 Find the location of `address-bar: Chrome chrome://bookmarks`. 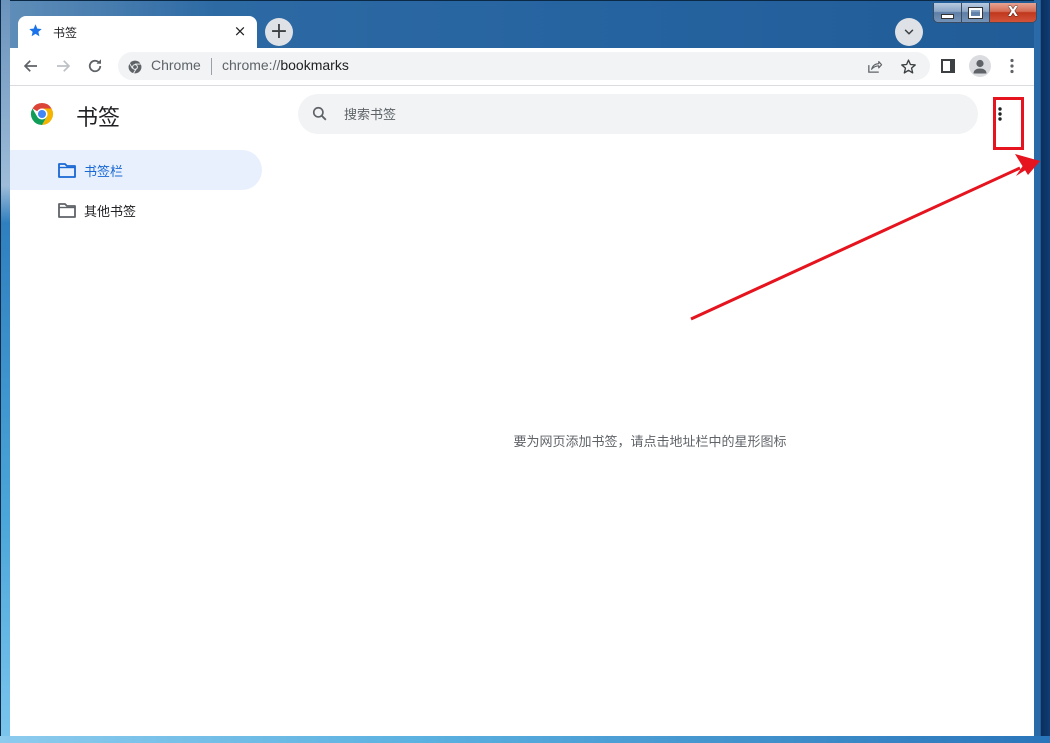

address-bar: Chrome chrome://bookmarks is located at coordinates (524, 66).